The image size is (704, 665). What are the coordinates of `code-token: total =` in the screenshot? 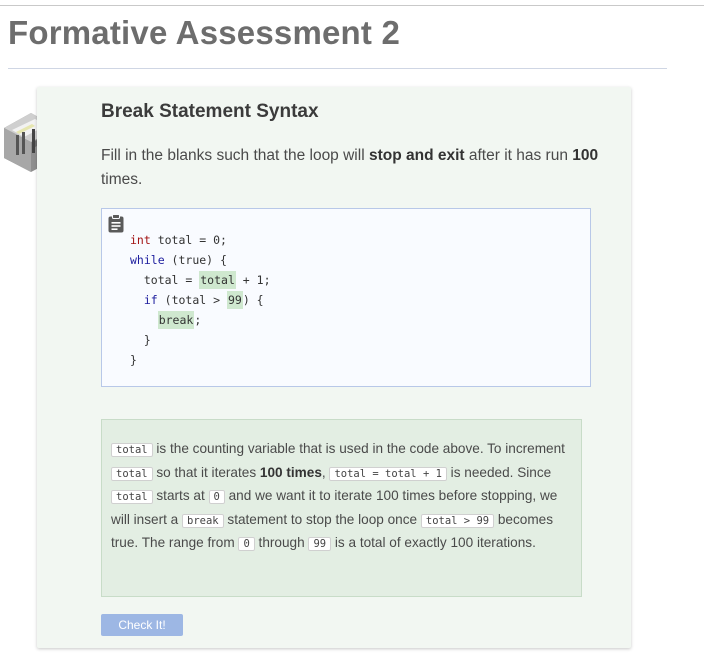 It's located at (171, 280).